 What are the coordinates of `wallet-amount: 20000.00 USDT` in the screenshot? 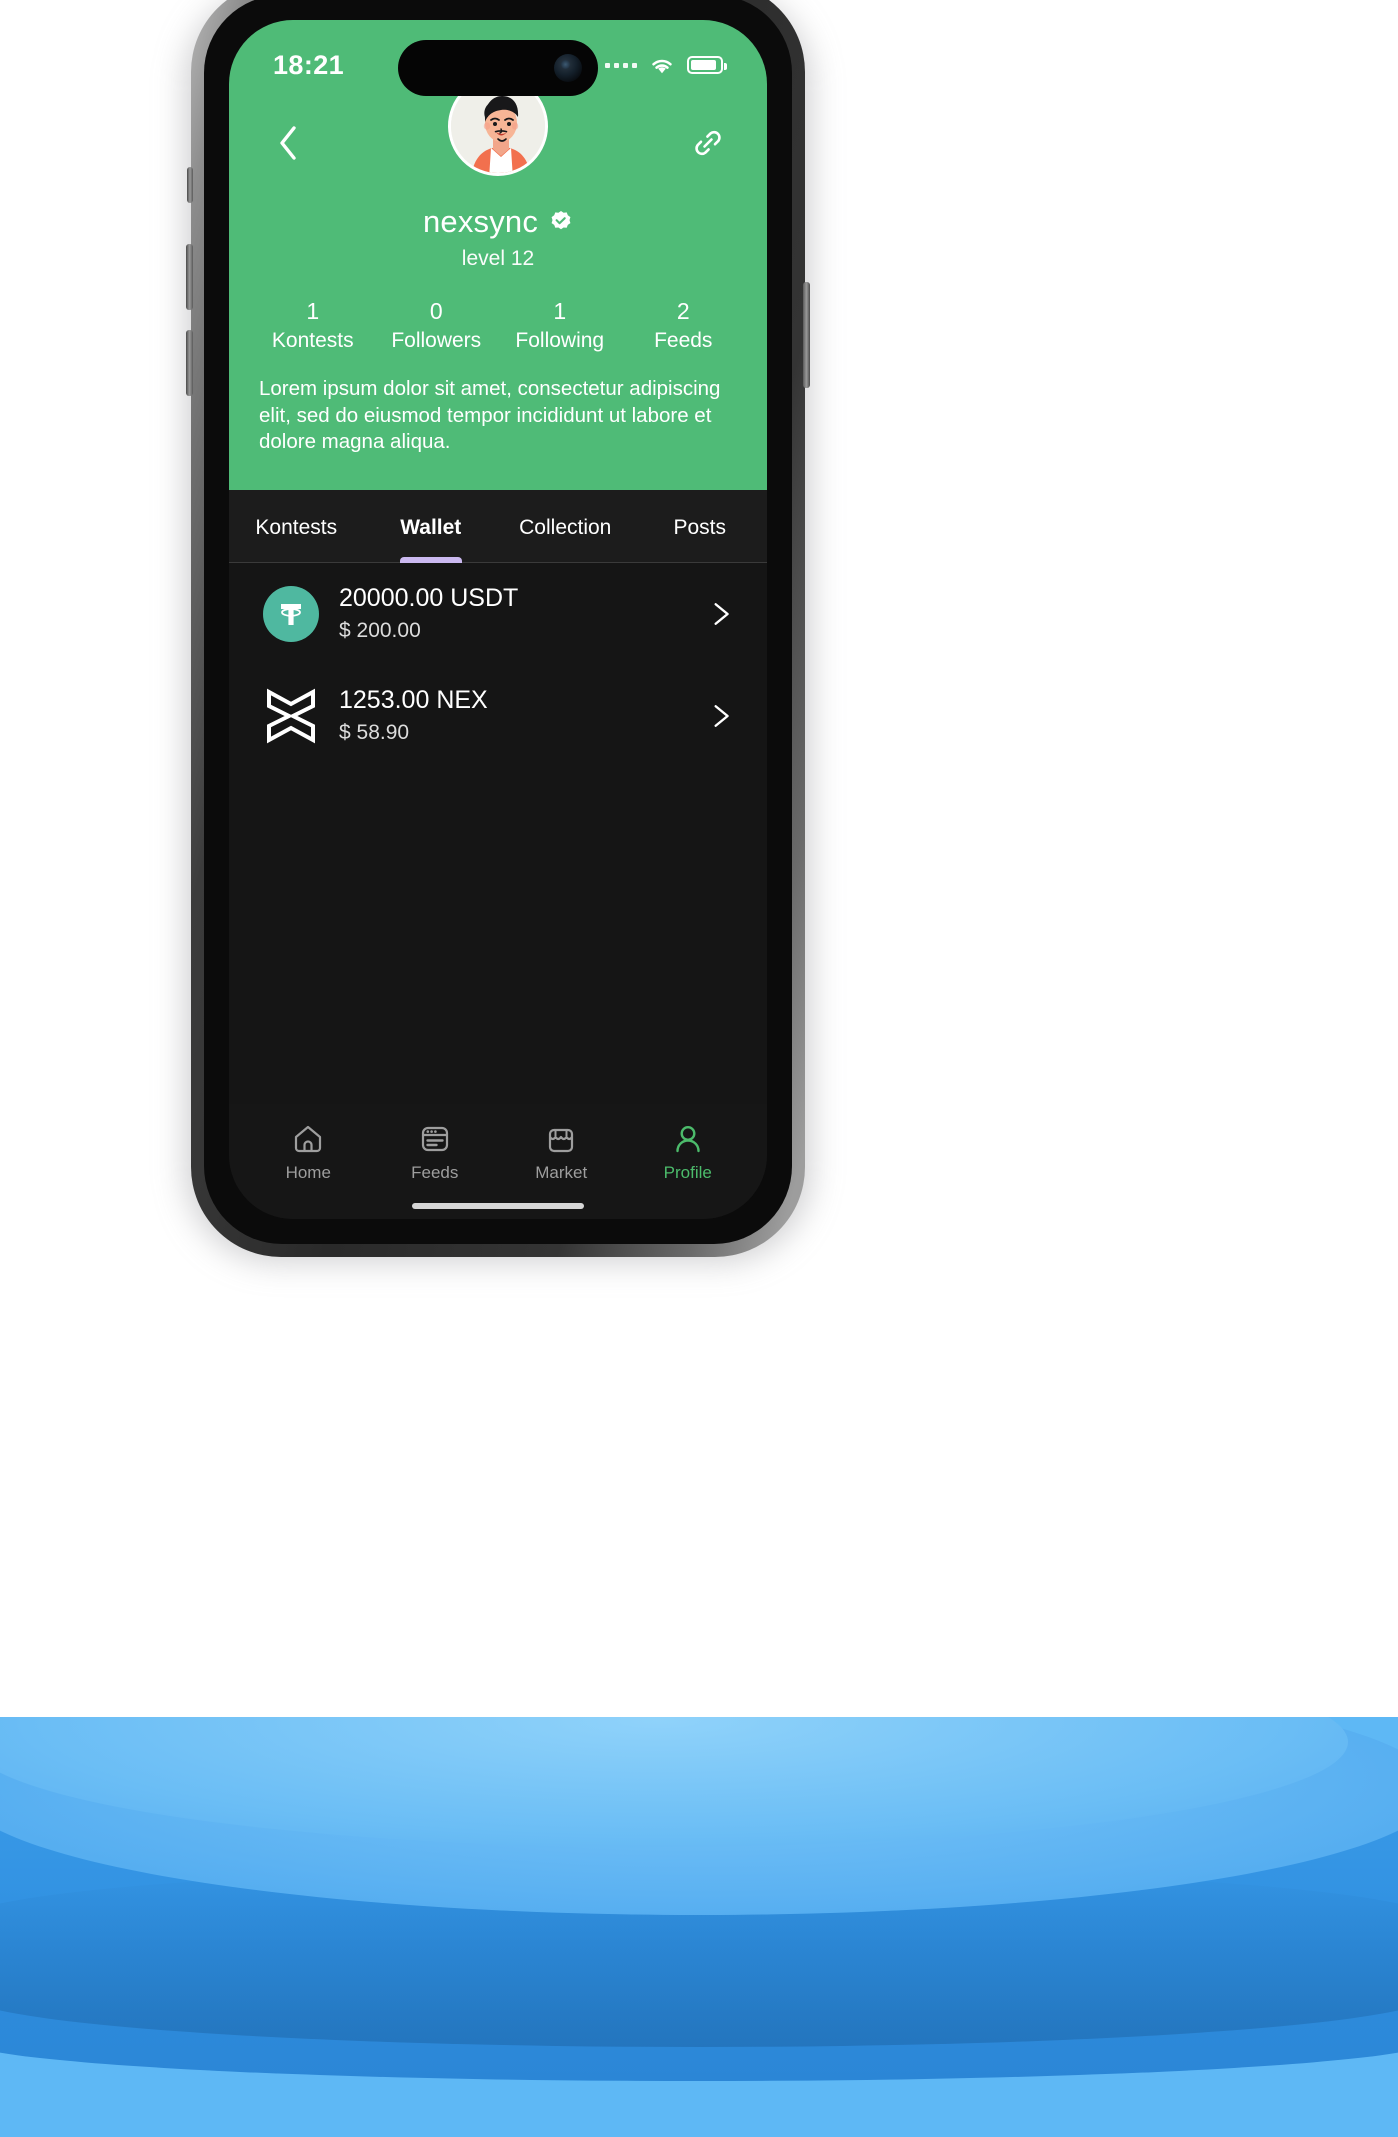 It's located at (429, 597).